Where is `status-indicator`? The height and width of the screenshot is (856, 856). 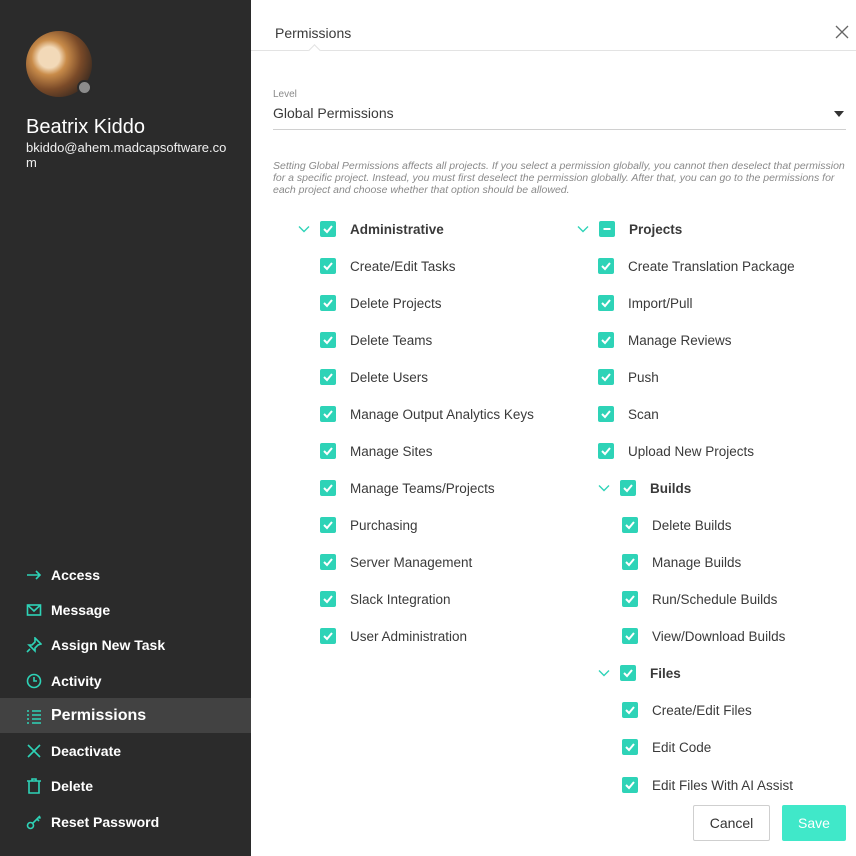 status-indicator is located at coordinates (84, 87).